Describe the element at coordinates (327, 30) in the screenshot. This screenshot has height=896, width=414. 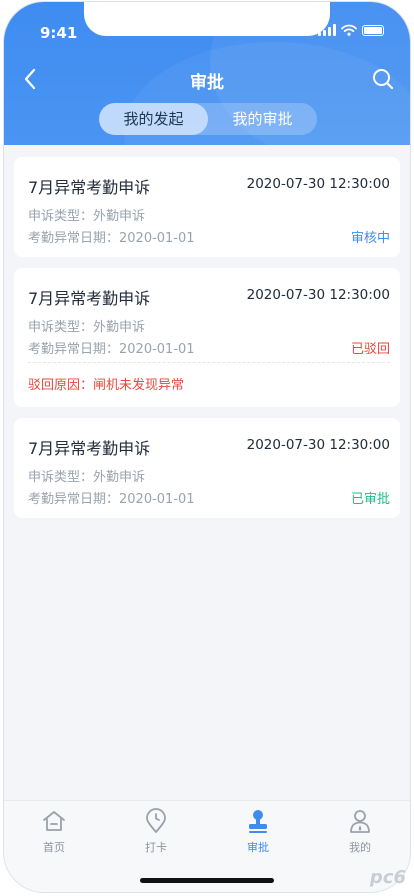
I see `signal-icon` at that location.